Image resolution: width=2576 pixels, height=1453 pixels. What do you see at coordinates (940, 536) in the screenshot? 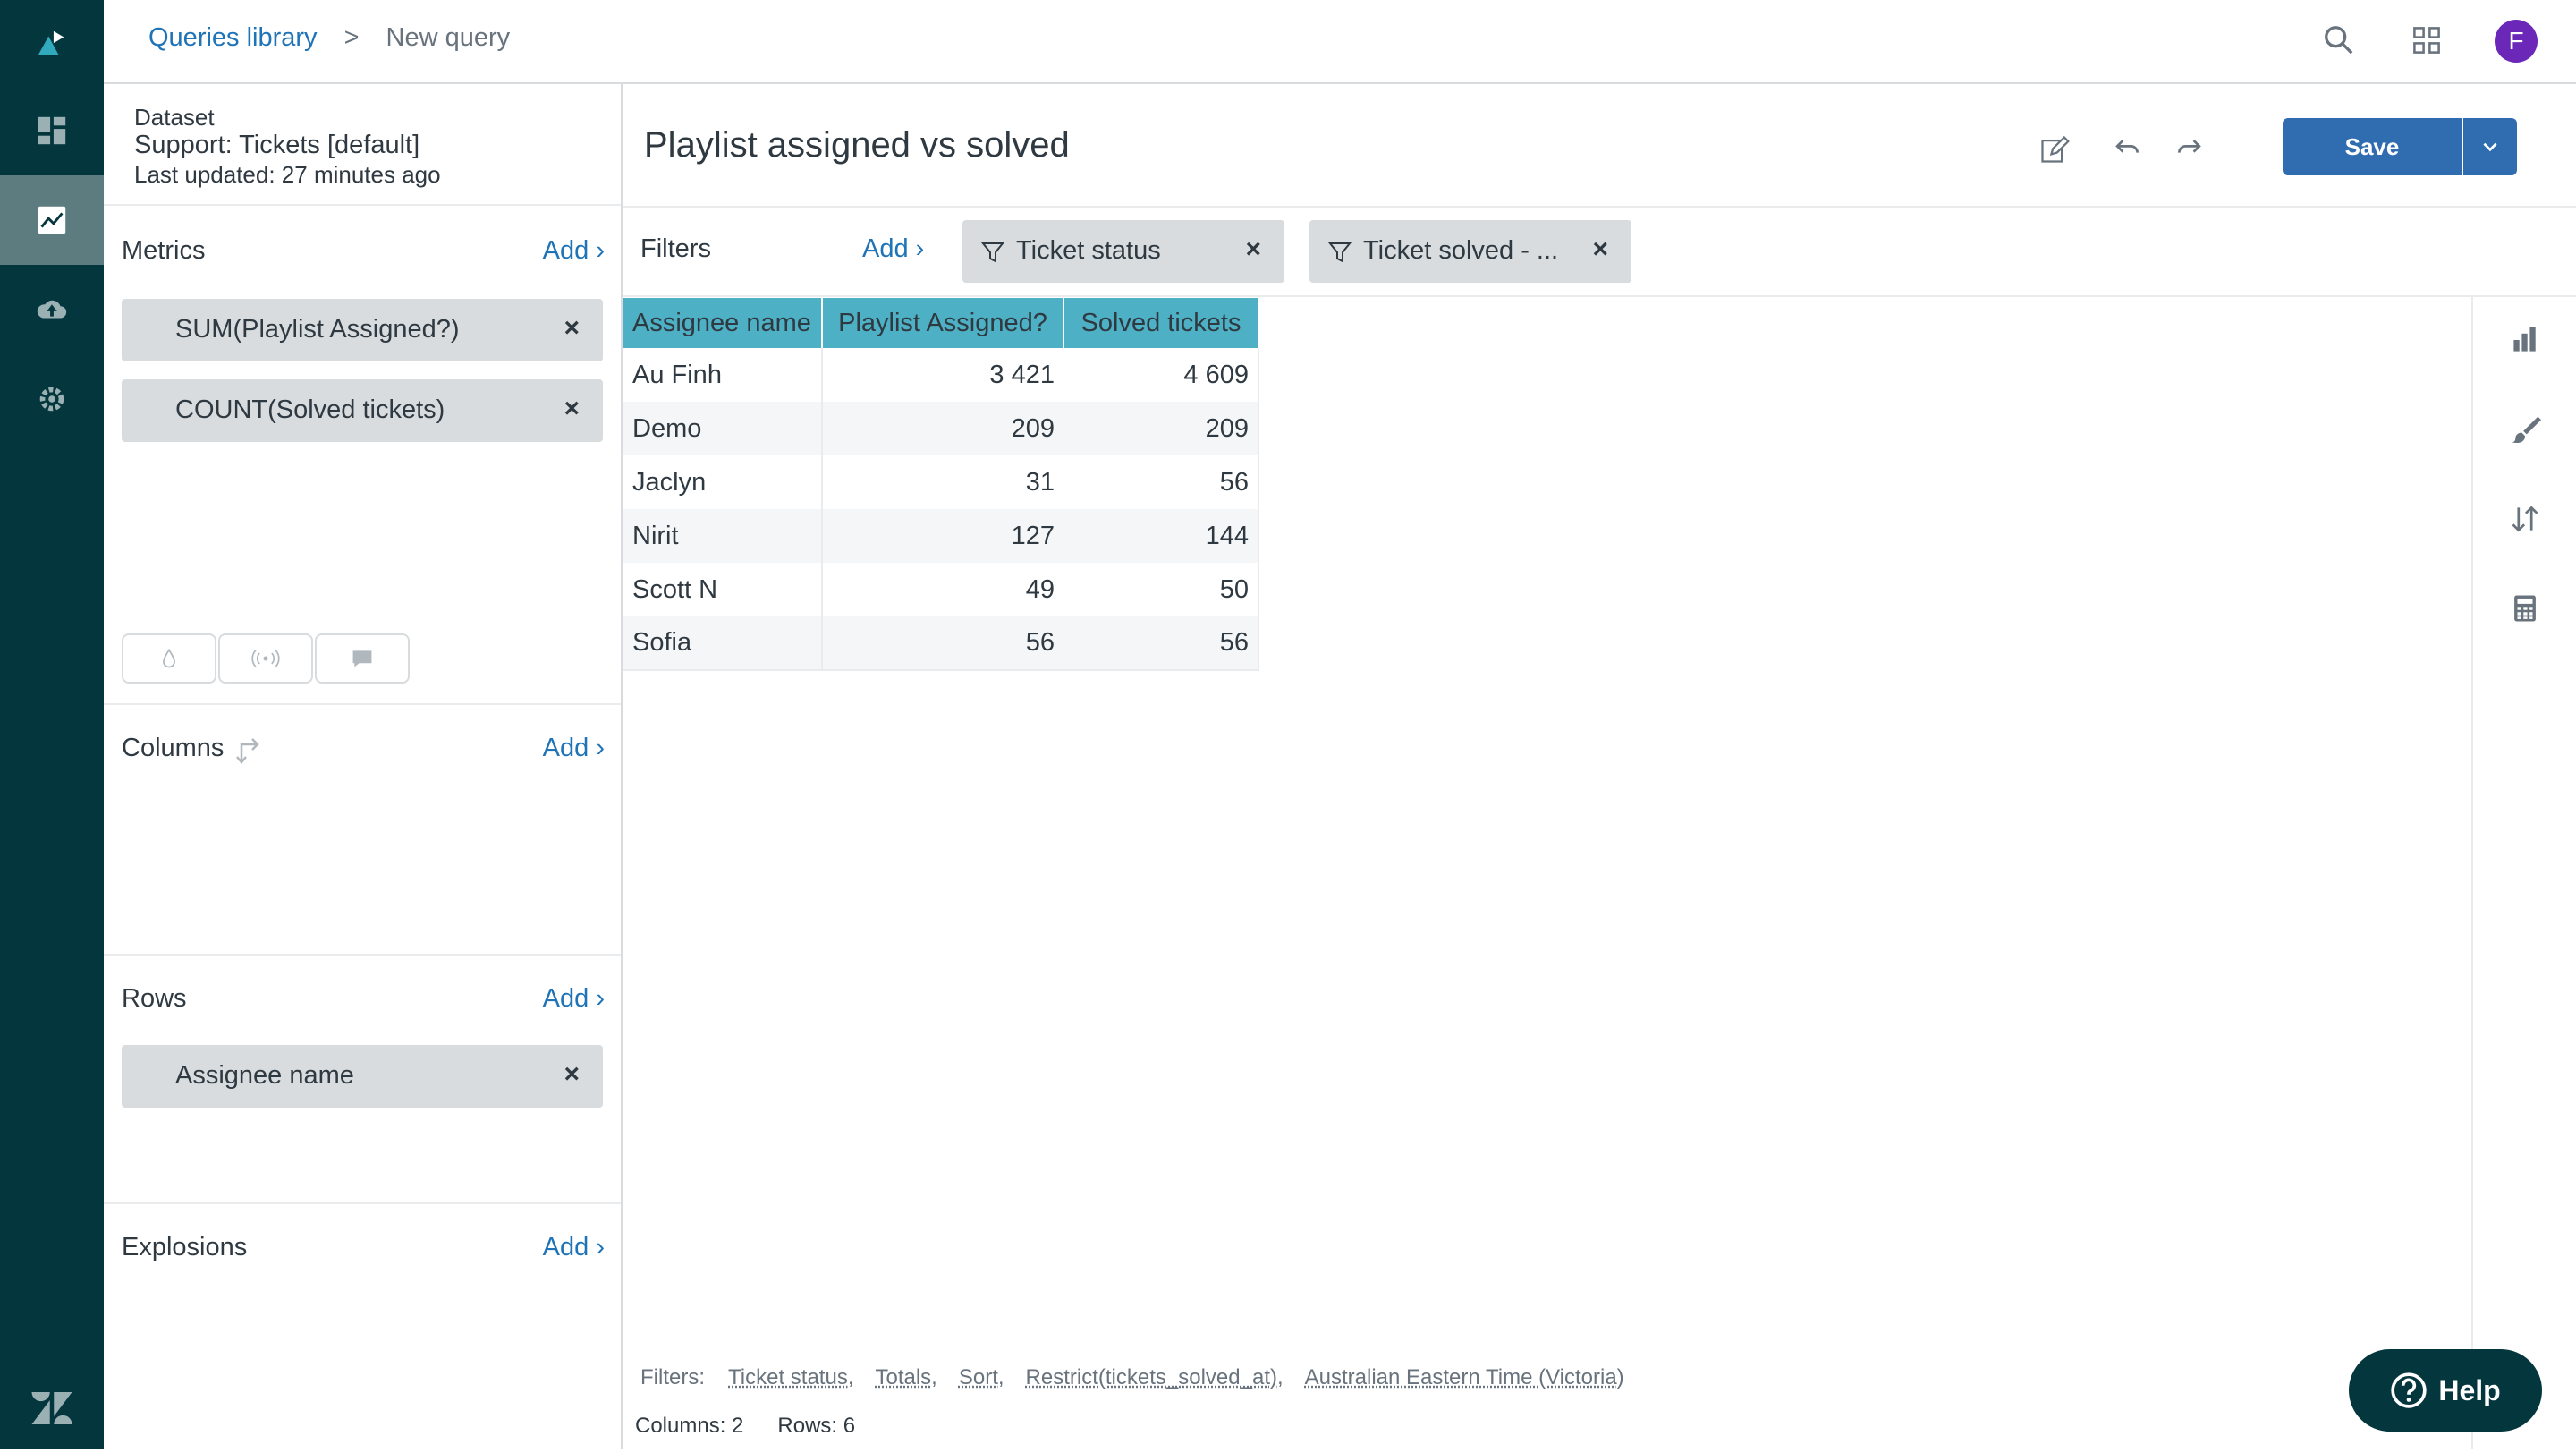
I see `table-row: Nirit 127 144` at bounding box center [940, 536].